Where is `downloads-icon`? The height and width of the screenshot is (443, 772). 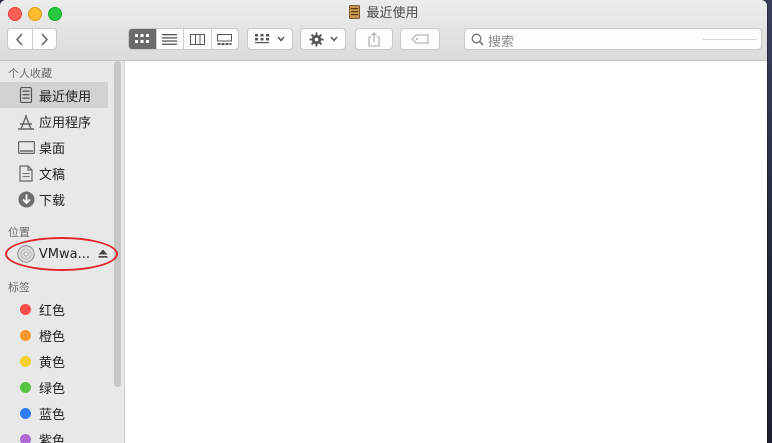 downloads-icon is located at coordinates (26, 199).